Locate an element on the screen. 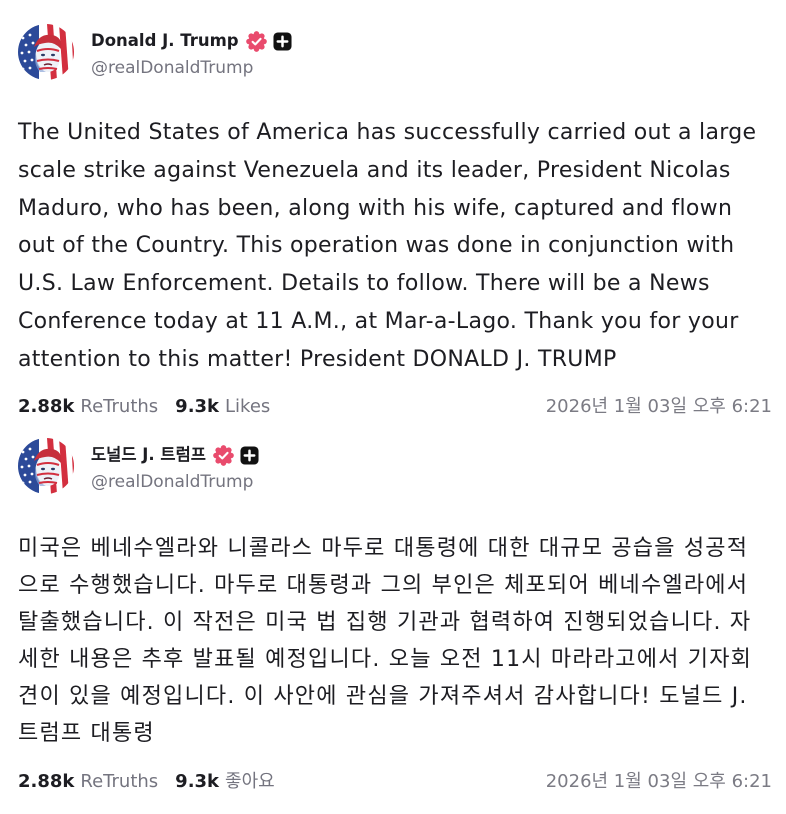  retruths-label: ReTruths is located at coordinates (119, 781).